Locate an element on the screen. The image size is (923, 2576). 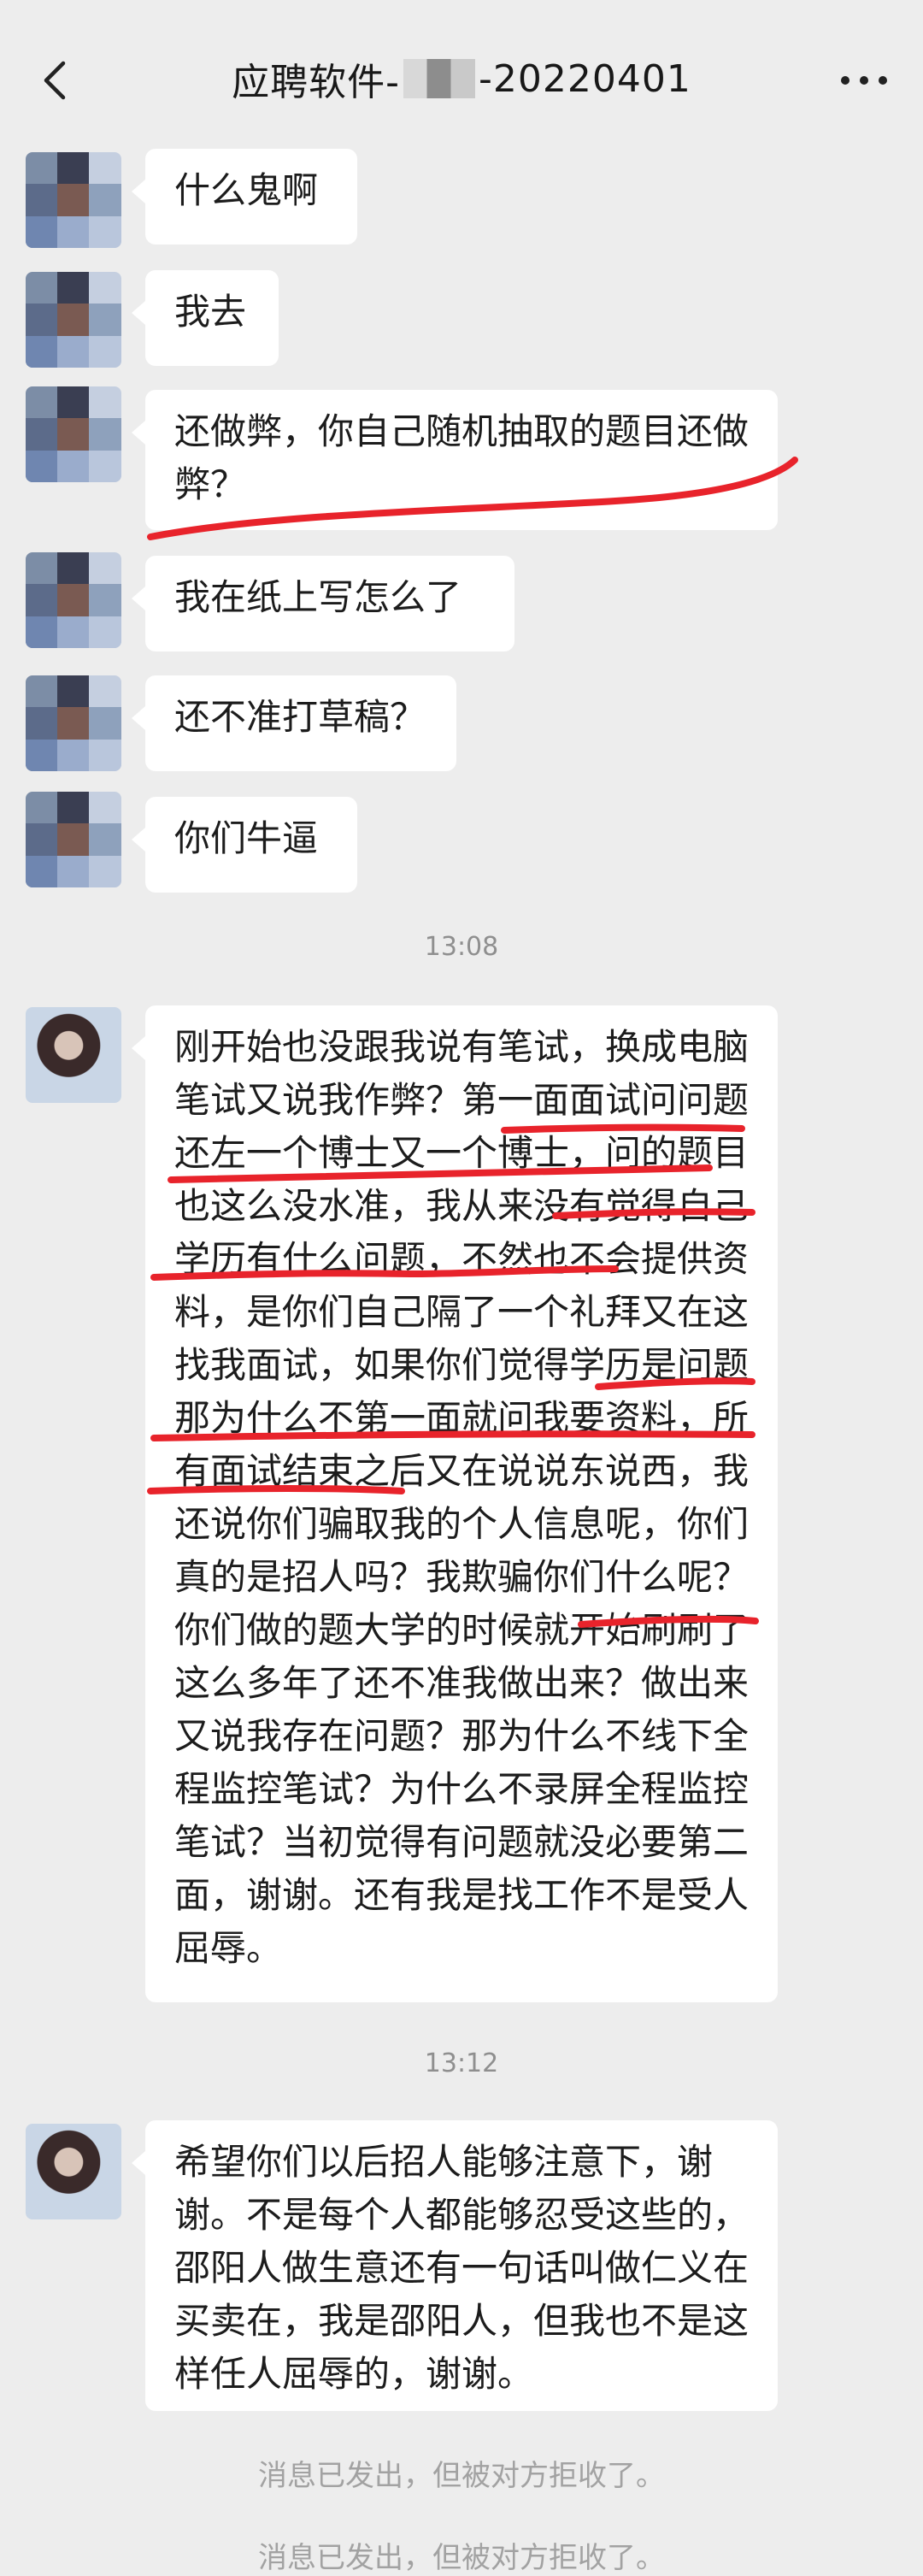
redacted-name is located at coordinates (439, 78).